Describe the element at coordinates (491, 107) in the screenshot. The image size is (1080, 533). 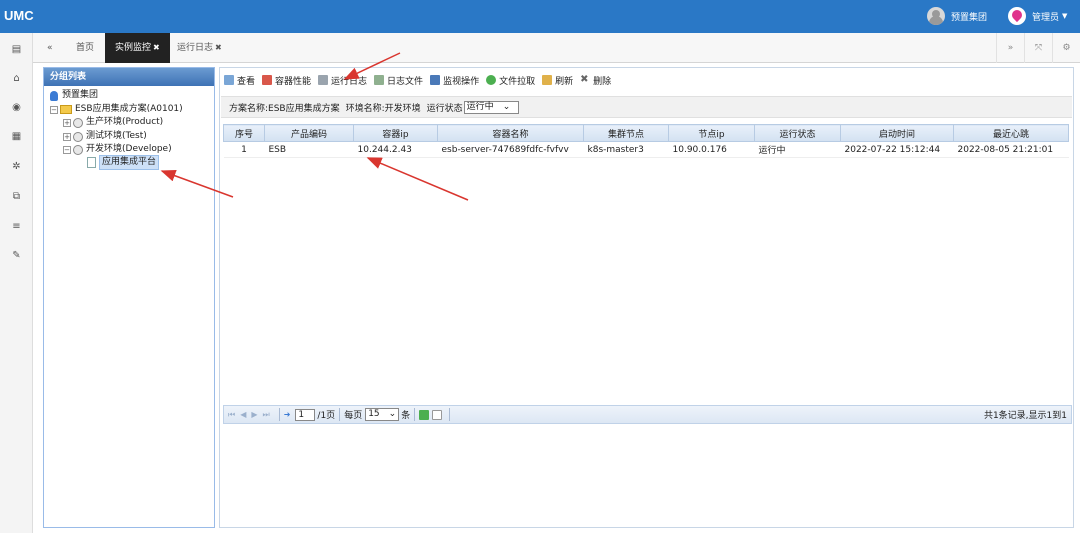
I see `status-select: 运行中 ⌄` at that location.